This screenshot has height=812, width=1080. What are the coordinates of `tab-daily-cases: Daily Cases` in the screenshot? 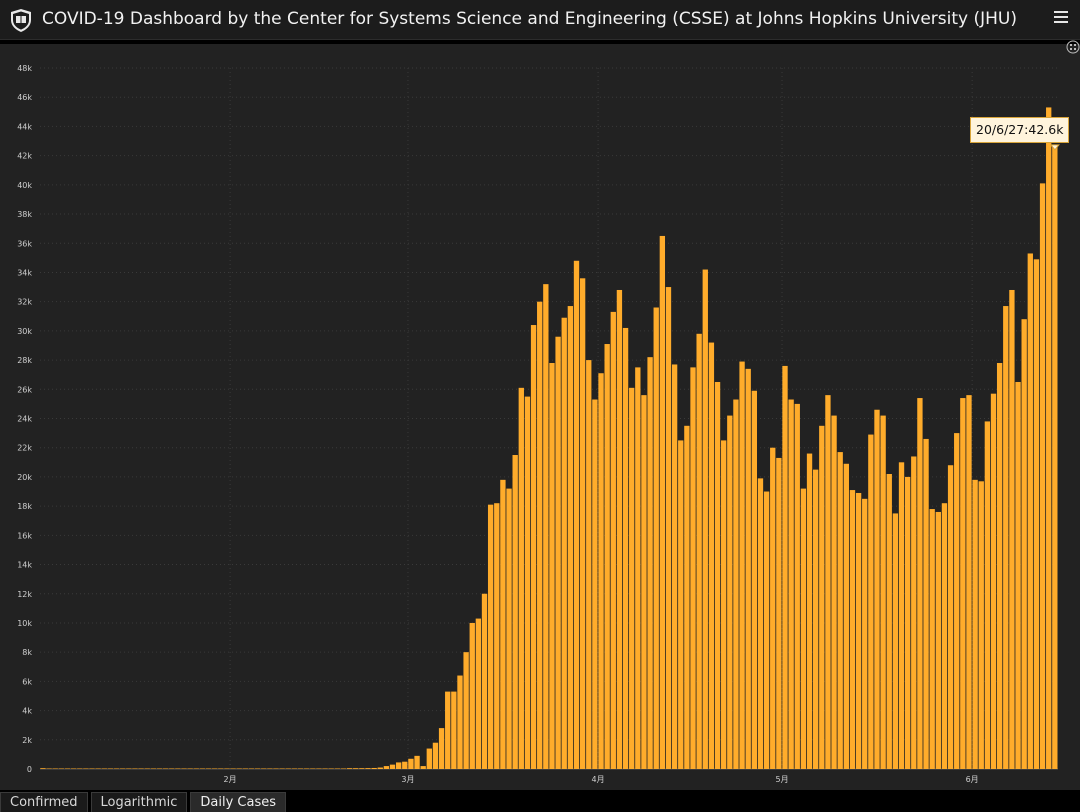 It's located at (238, 802).